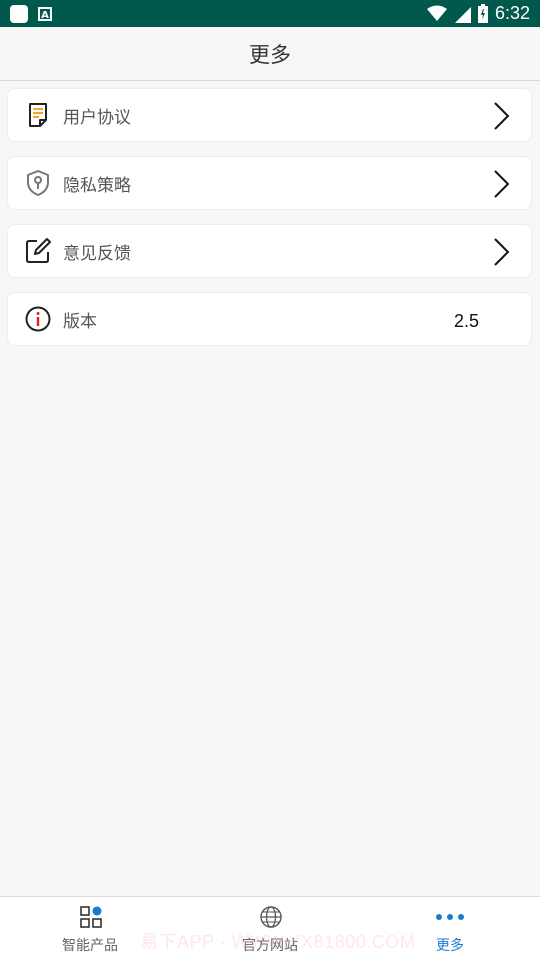 This screenshot has height=961, width=540. I want to click on edit-icon, so click(38, 250).